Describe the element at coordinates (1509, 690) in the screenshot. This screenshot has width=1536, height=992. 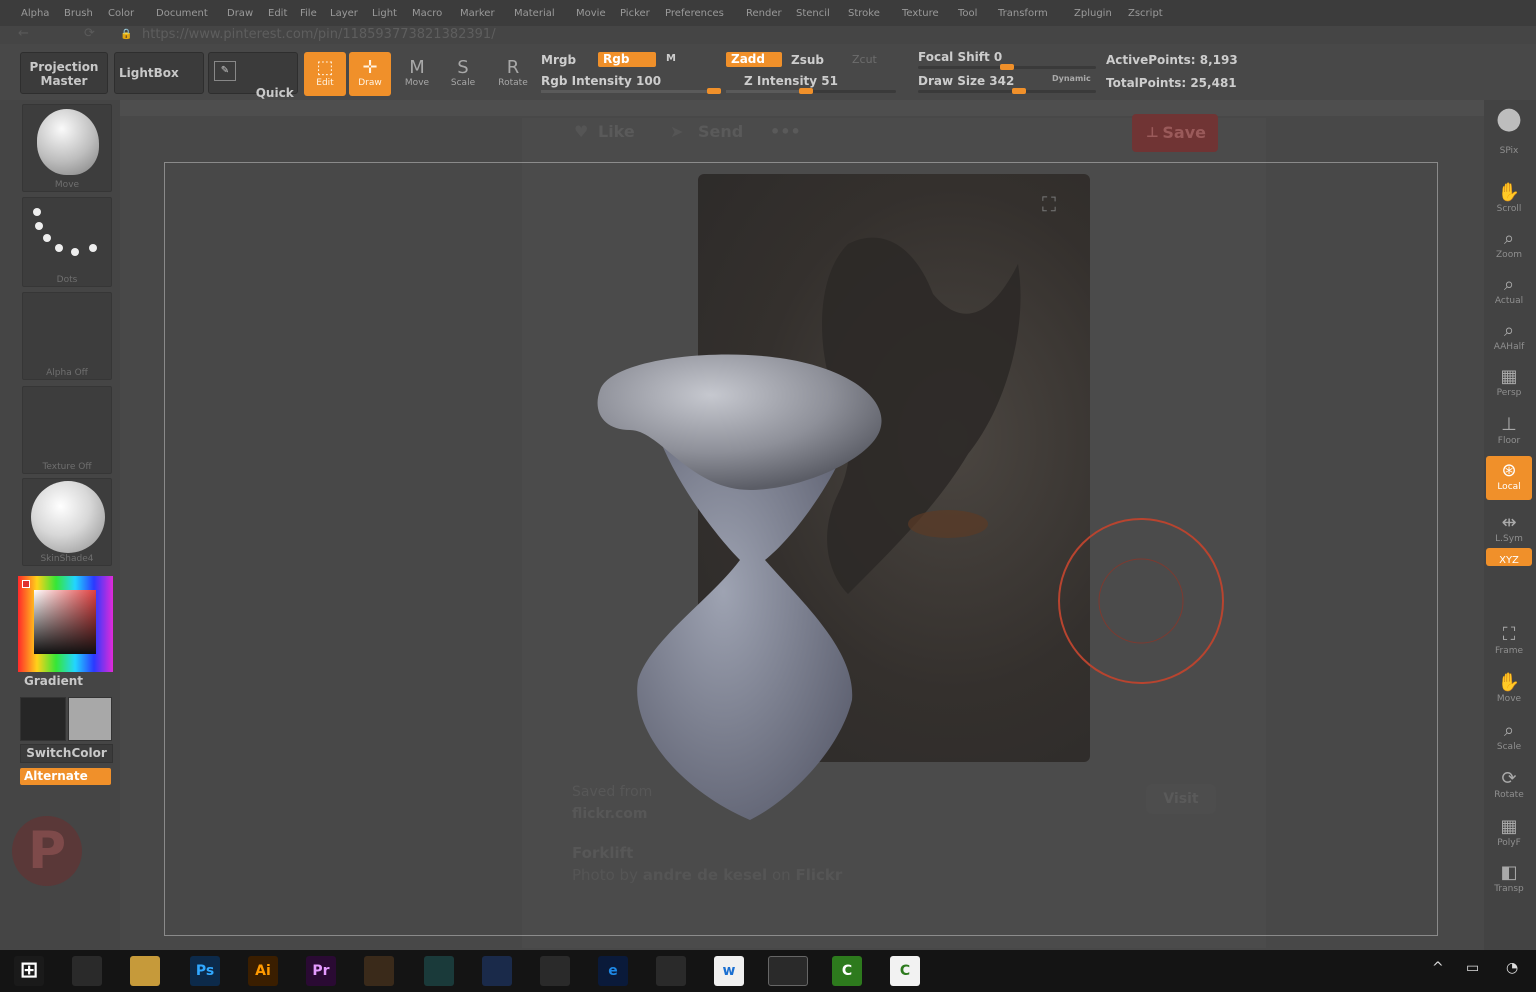
I see `right-tool-move: ✋ Move` at that location.